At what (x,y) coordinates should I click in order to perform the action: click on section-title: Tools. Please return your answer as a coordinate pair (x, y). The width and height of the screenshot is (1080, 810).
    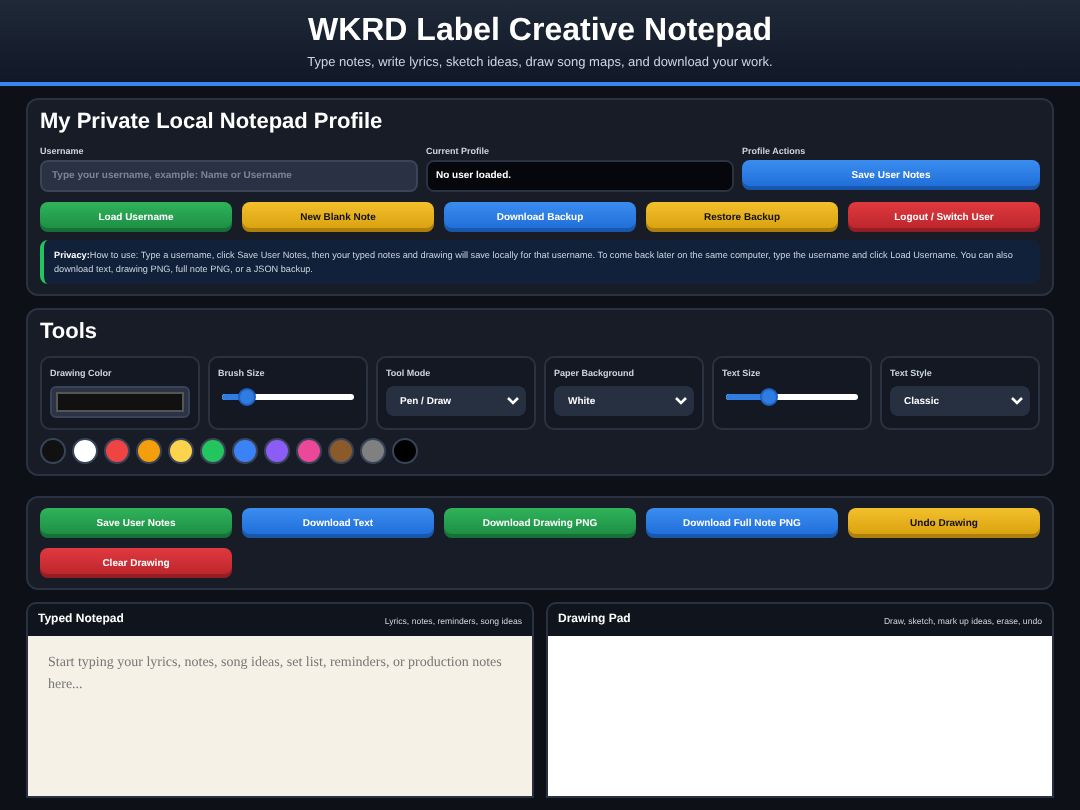
    Looking at the image, I should click on (70, 332).